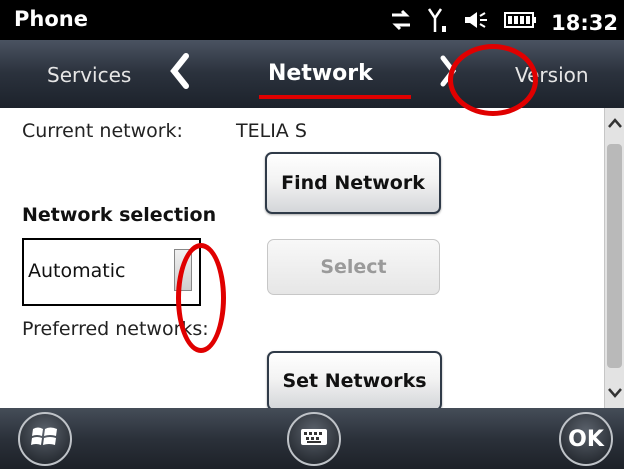  Describe the element at coordinates (614, 123) in the screenshot. I see `scroll-up-icon` at that location.